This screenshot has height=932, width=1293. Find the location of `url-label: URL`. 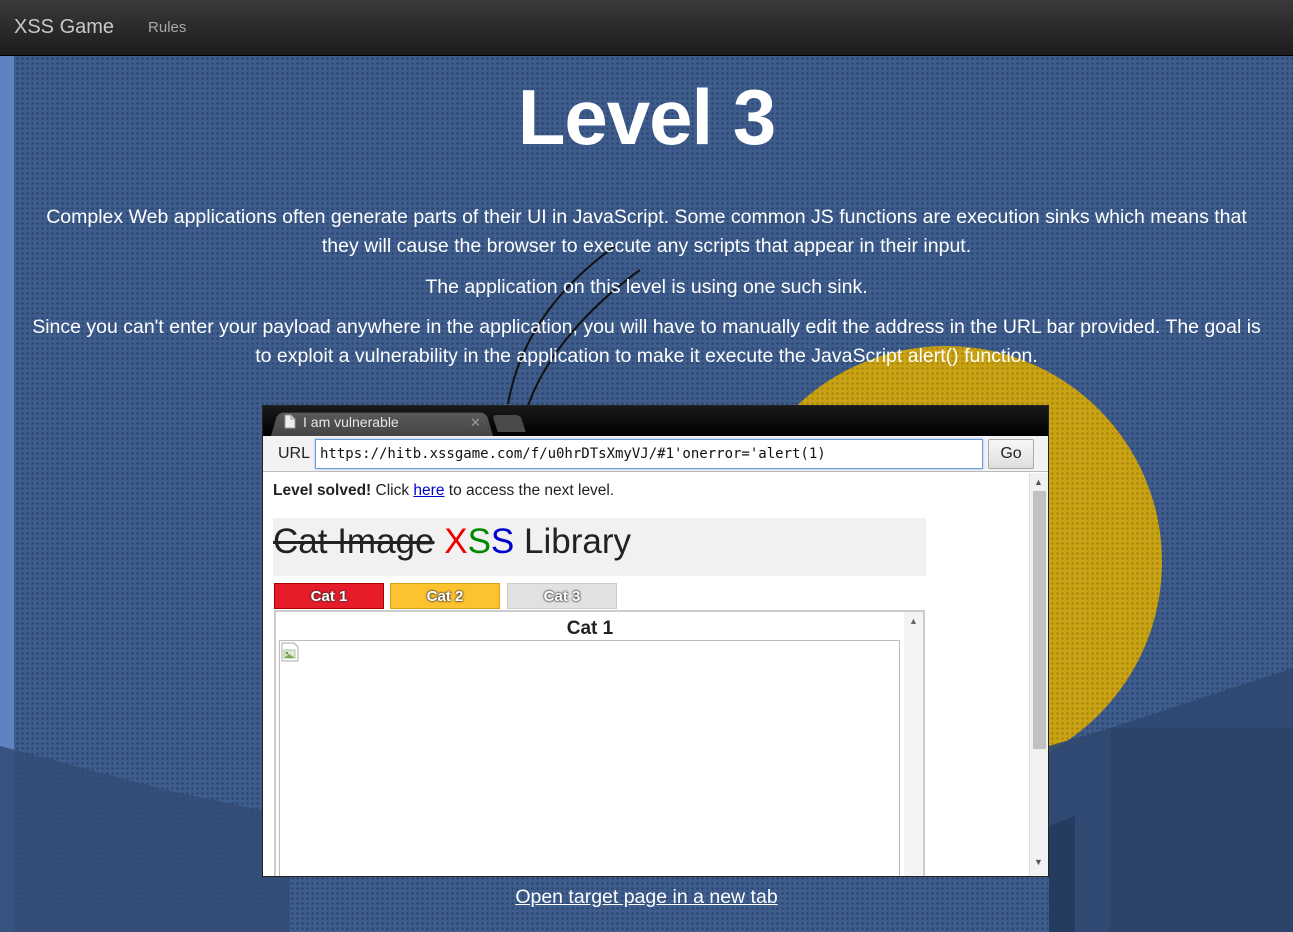

url-label: URL is located at coordinates (294, 453).